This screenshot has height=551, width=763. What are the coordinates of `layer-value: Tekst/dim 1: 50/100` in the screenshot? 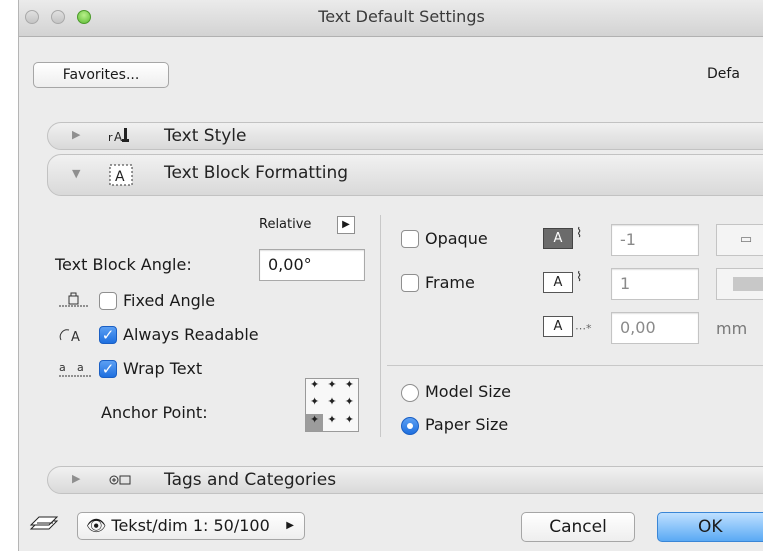 It's located at (190, 525).